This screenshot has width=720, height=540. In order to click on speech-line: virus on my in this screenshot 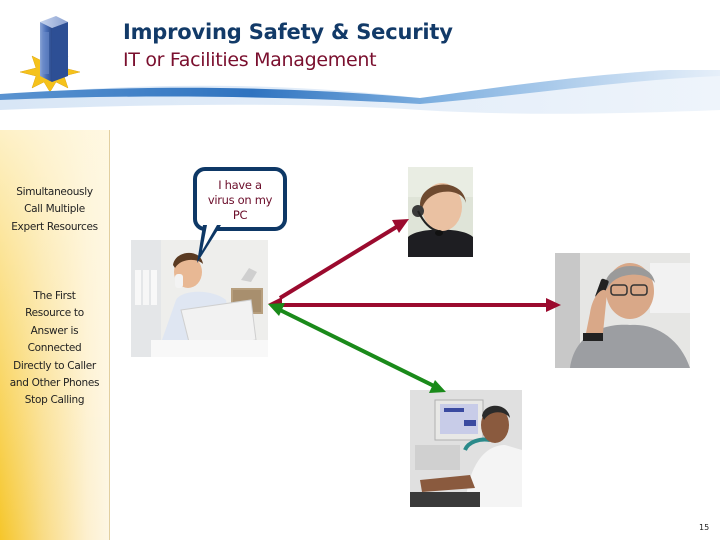, I will do `click(240, 200)`.